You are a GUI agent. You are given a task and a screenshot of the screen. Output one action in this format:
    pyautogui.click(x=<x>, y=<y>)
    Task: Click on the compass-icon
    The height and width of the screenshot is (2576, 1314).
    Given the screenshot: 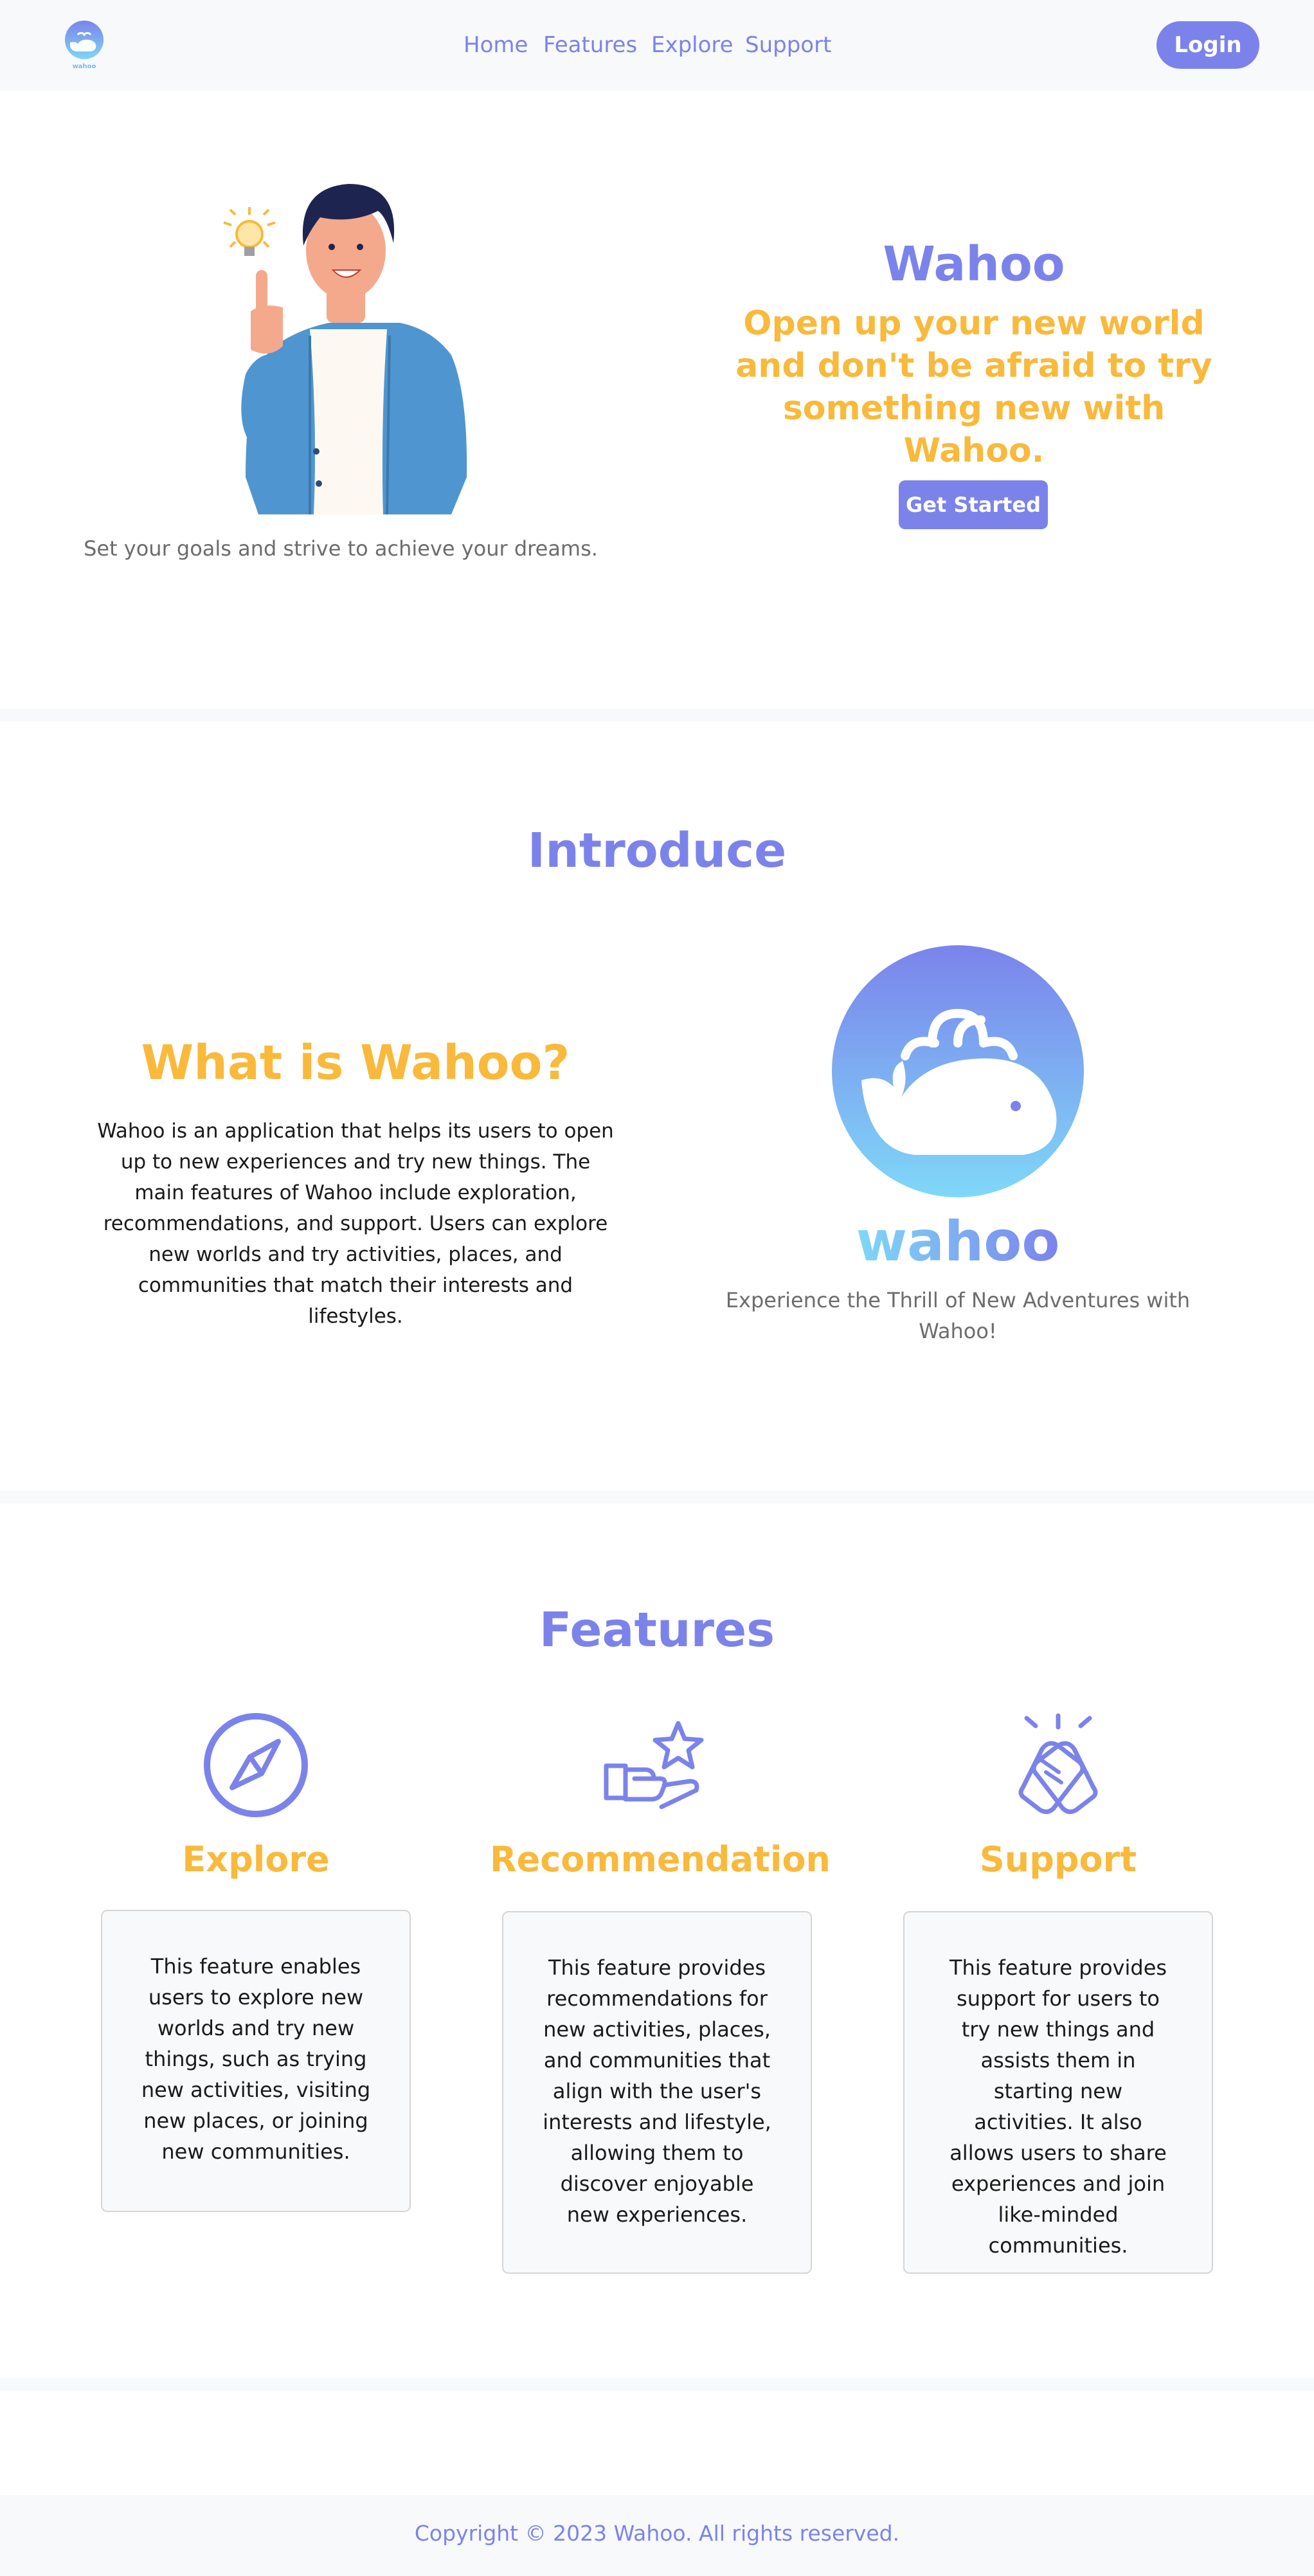 What is the action you would take?
    pyautogui.click(x=256, y=1765)
    